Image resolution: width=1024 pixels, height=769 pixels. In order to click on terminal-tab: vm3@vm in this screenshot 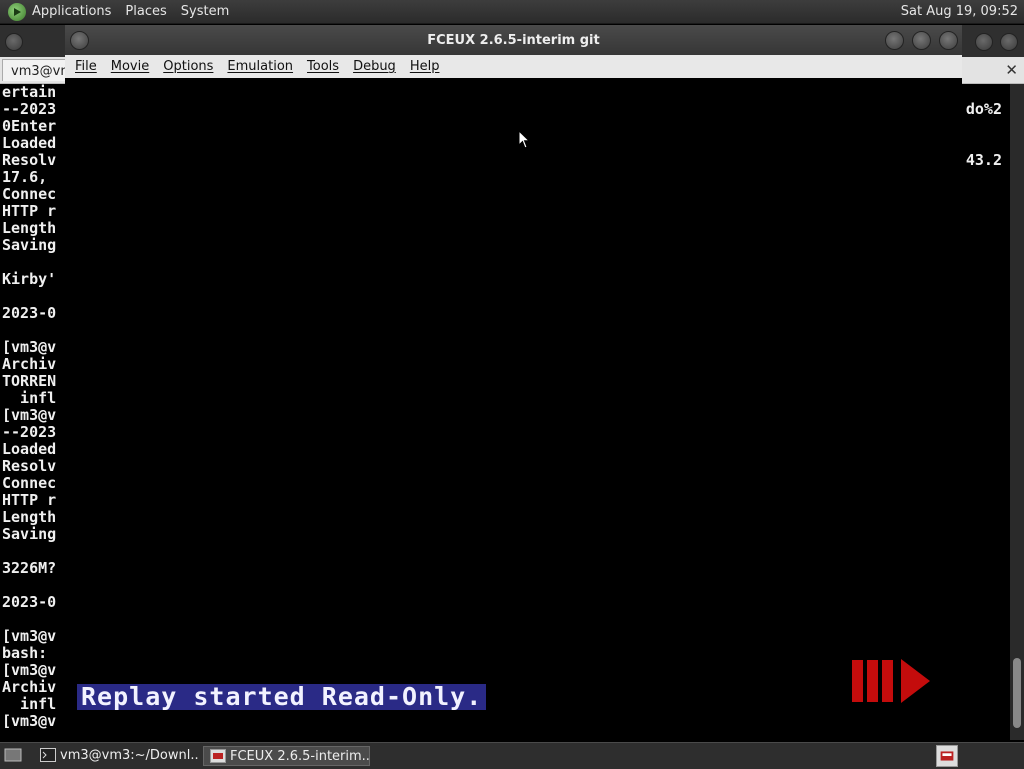, I will do `click(37, 70)`.